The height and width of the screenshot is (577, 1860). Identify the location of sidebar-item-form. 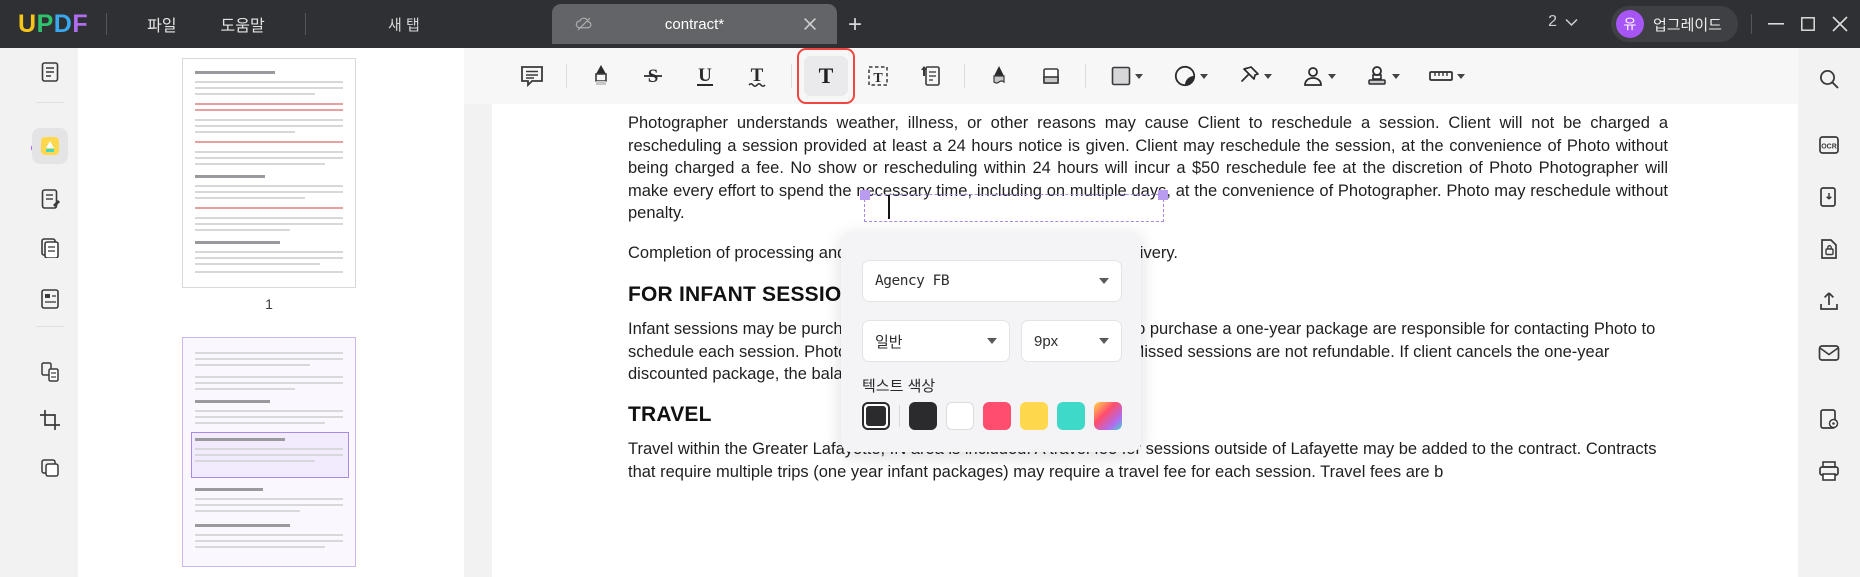
(50, 299).